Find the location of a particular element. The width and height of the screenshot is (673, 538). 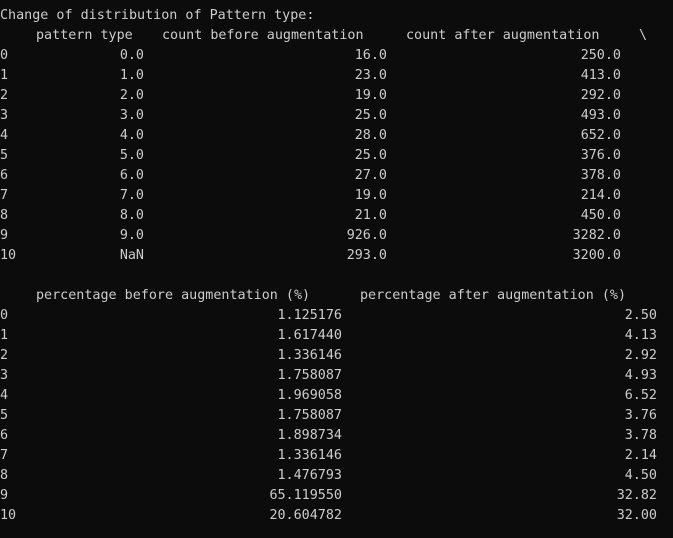

table1-row: 2 2.0 19.0 292.0 is located at coordinates (336, 96).